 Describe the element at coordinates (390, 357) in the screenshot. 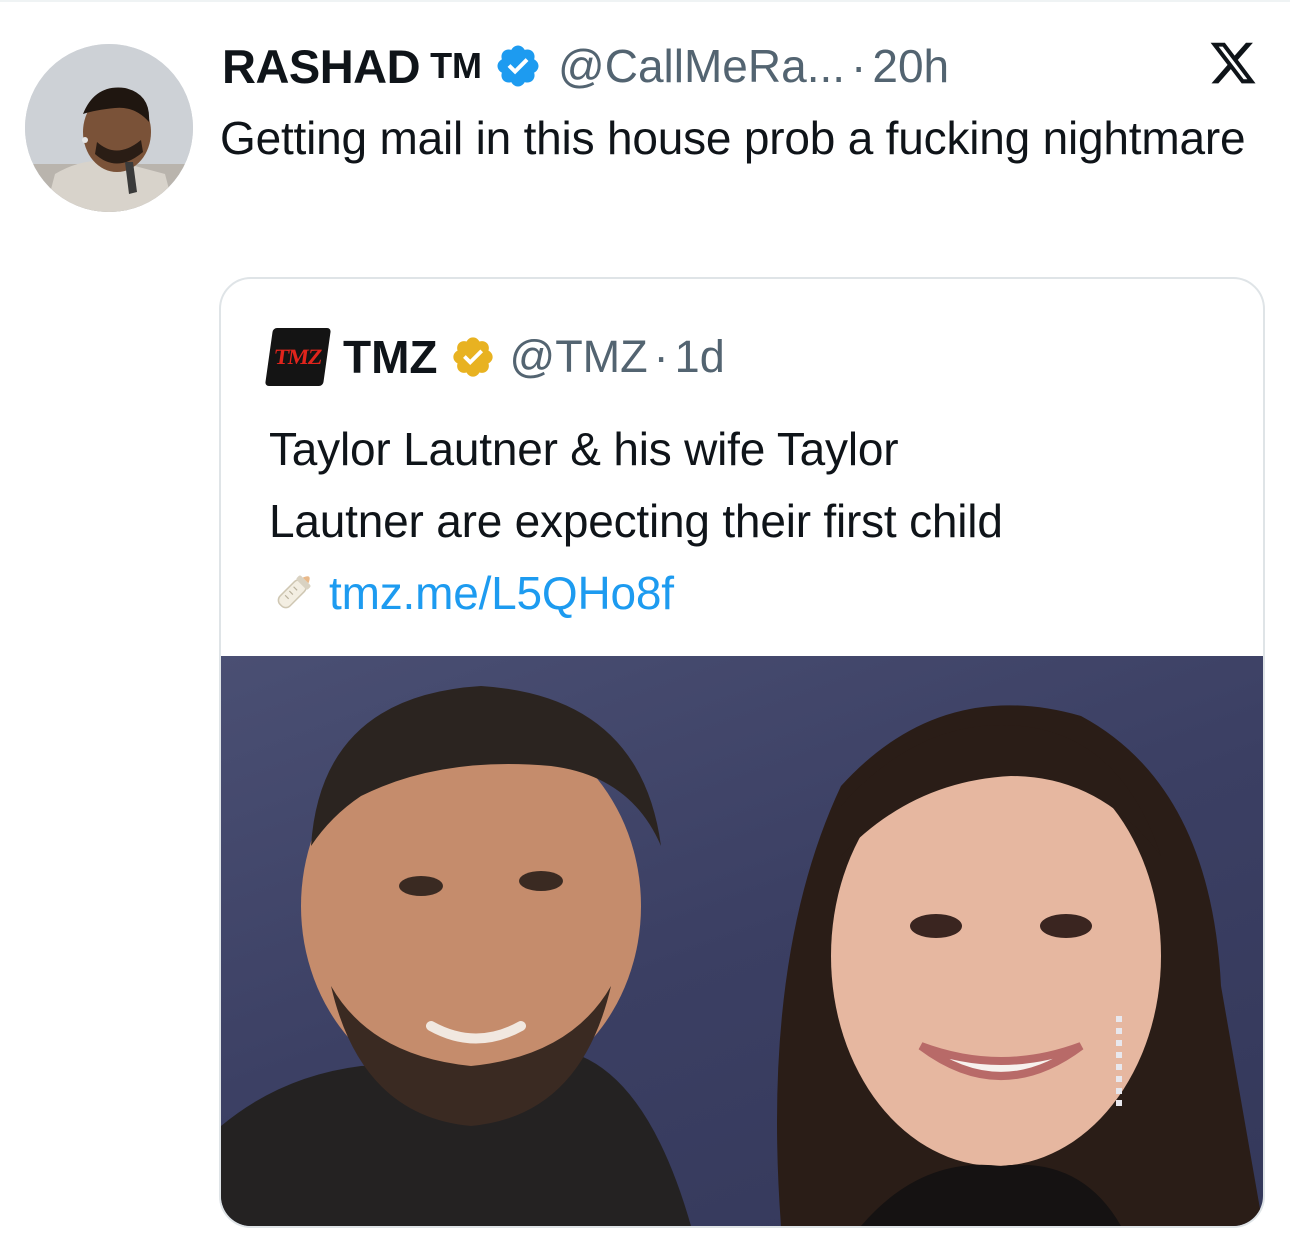

I see `quoted-author-display-name: TMZ` at that location.